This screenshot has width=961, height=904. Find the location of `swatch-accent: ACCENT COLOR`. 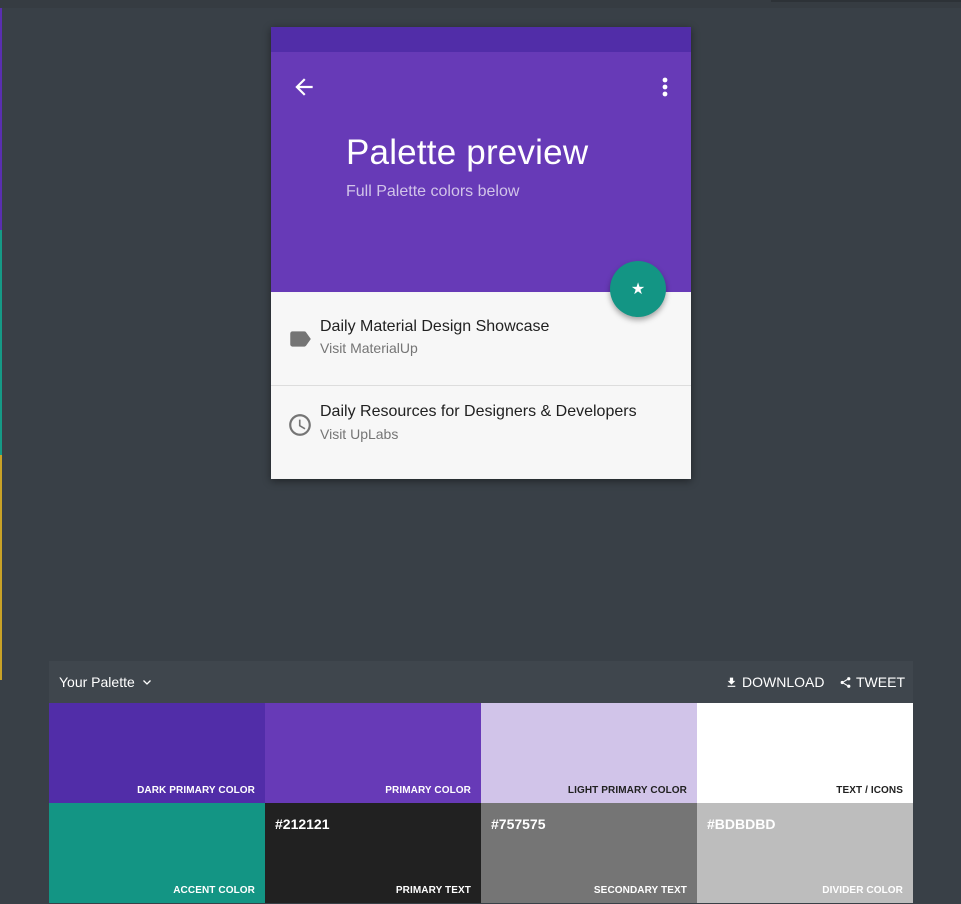

swatch-accent: ACCENT COLOR is located at coordinates (157, 853).